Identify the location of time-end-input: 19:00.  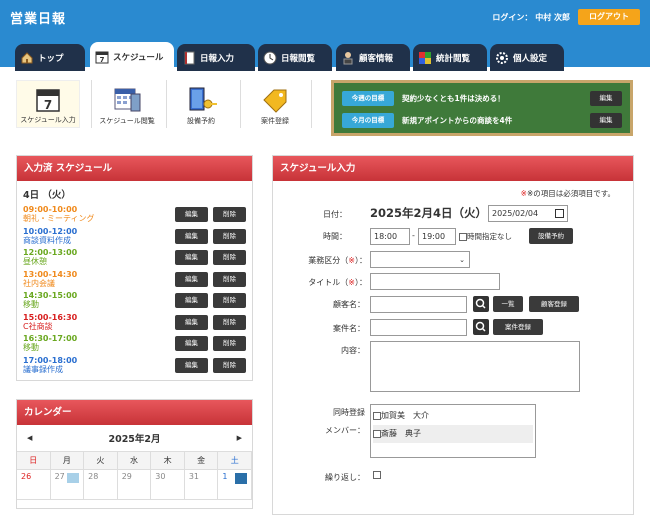
(437, 236).